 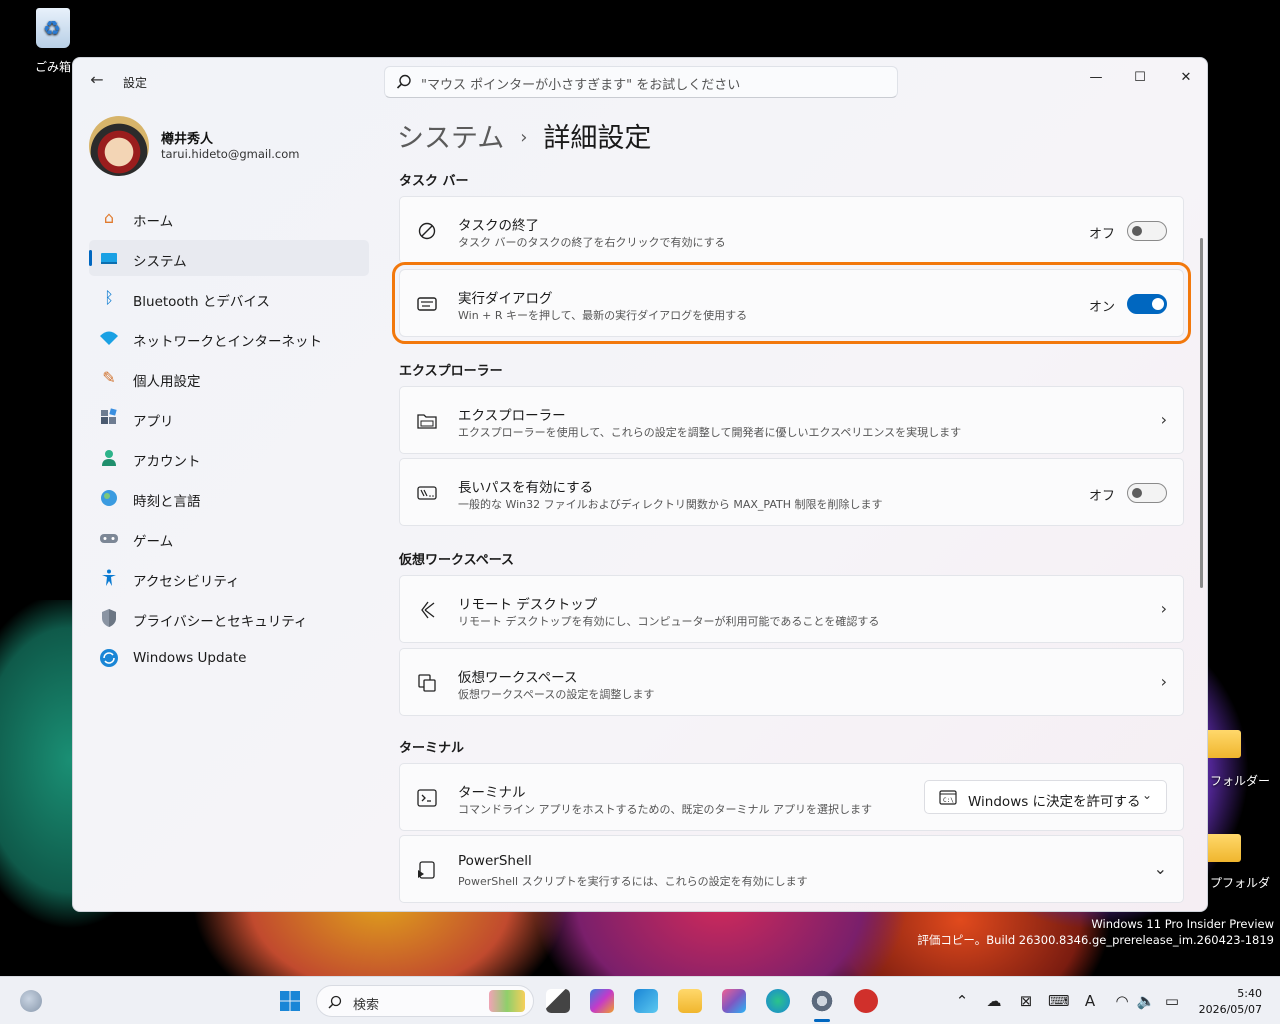 I want to click on sidebar-item-home: ⌂ ホーム, so click(x=229, y=218).